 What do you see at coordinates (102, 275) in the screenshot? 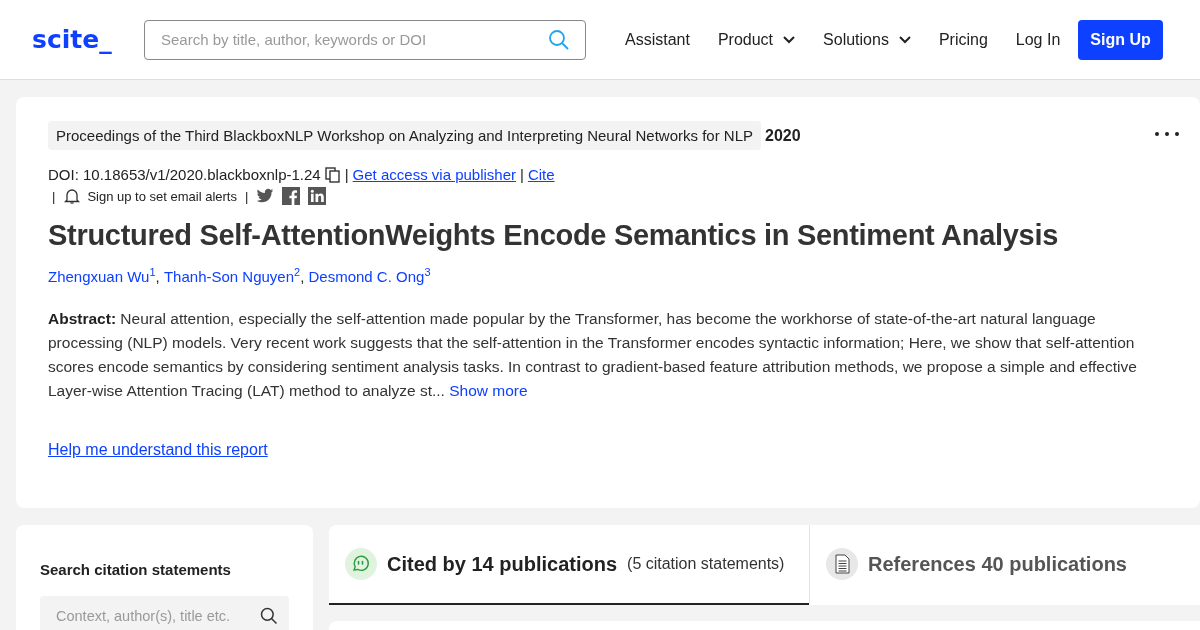
I see `author-link: Zhengxuan Wu$^{1}$` at bounding box center [102, 275].